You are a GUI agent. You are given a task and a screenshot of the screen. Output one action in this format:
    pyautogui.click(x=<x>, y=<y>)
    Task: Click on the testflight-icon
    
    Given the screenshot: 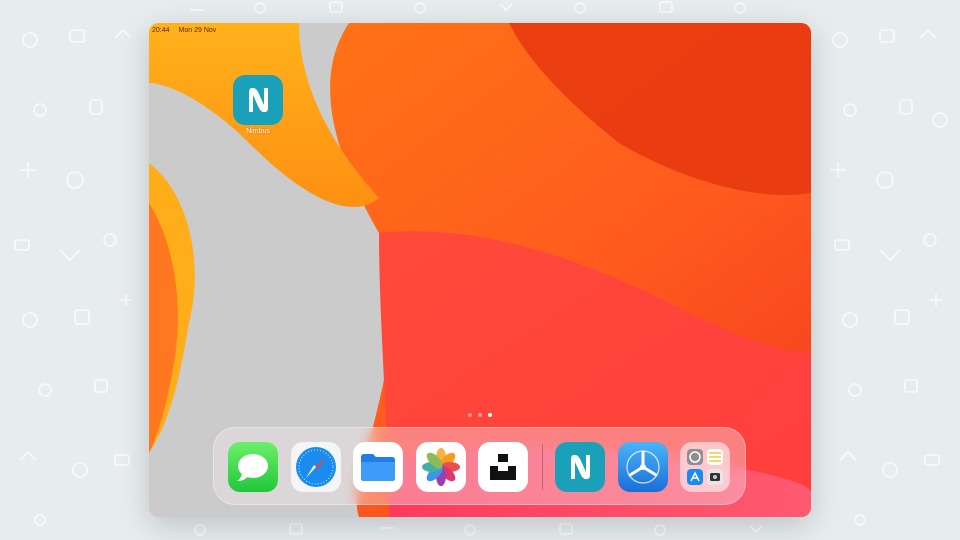 What is the action you would take?
    pyautogui.click(x=643, y=467)
    